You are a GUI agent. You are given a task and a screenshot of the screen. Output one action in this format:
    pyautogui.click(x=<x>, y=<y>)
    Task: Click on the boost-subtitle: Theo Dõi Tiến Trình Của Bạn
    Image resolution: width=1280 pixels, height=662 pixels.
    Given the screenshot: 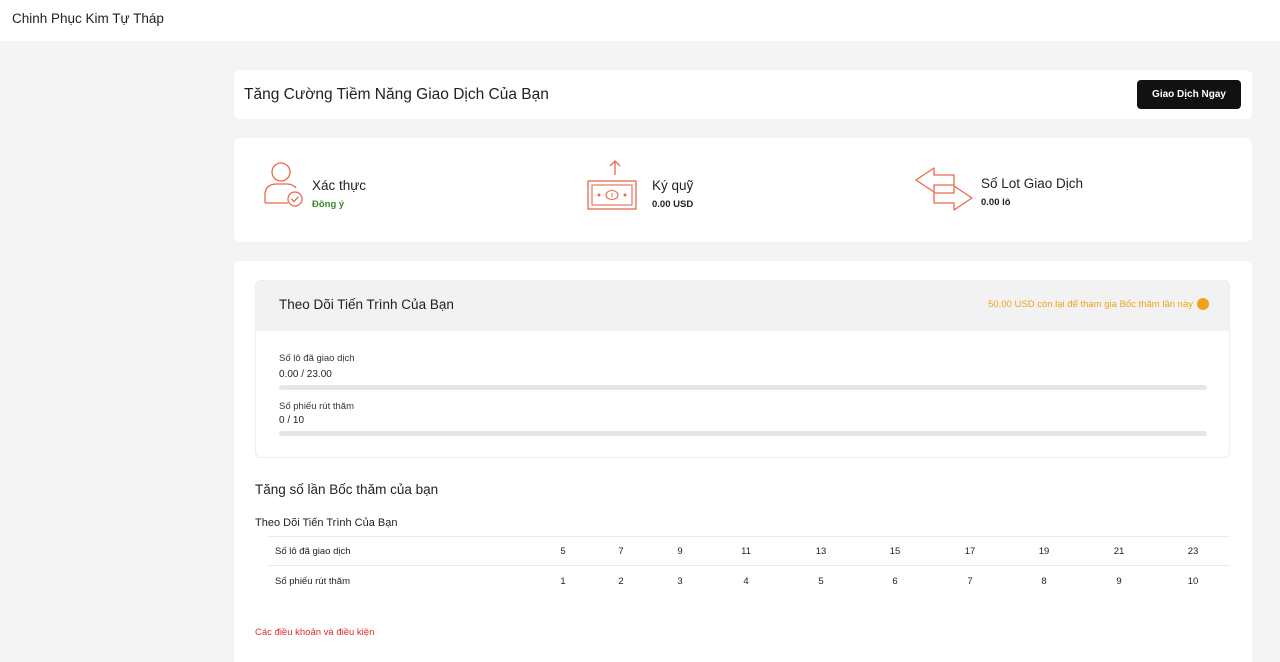 What is the action you would take?
    pyautogui.click(x=326, y=523)
    